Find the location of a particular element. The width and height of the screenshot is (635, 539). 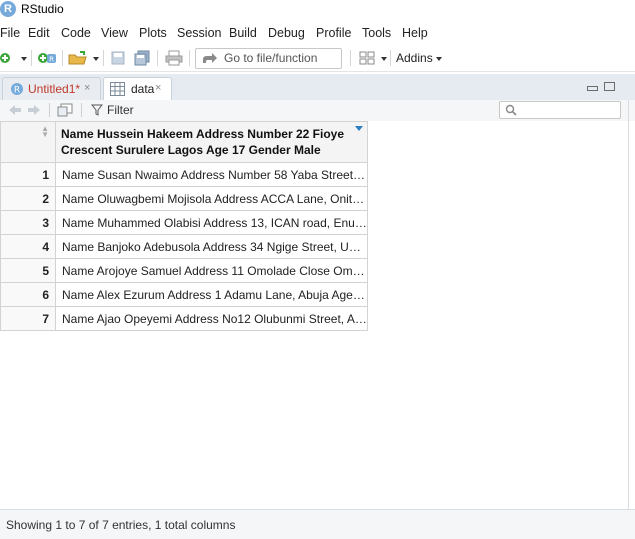

forward-arrow-icon is located at coordinates (34, 110).